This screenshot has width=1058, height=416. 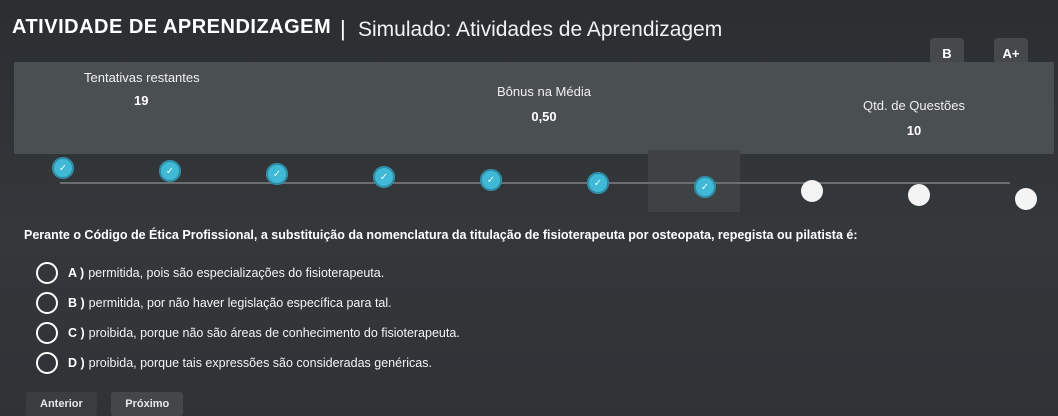 I want to click on questions-stat: Qtd. de Questões 10, so click(x=914, y=118).